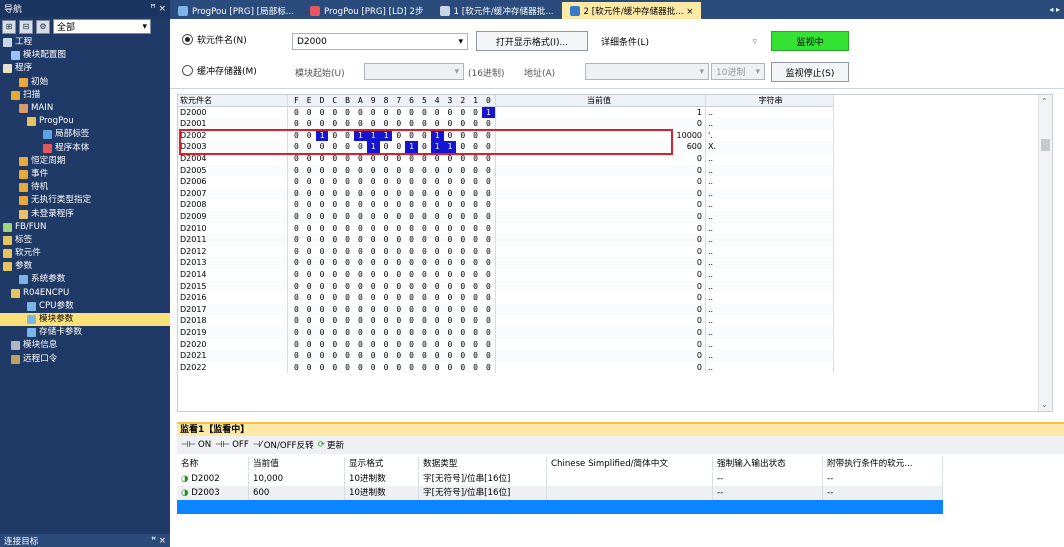  I want to click on device-name-cell: D2020, so click(233, 344).